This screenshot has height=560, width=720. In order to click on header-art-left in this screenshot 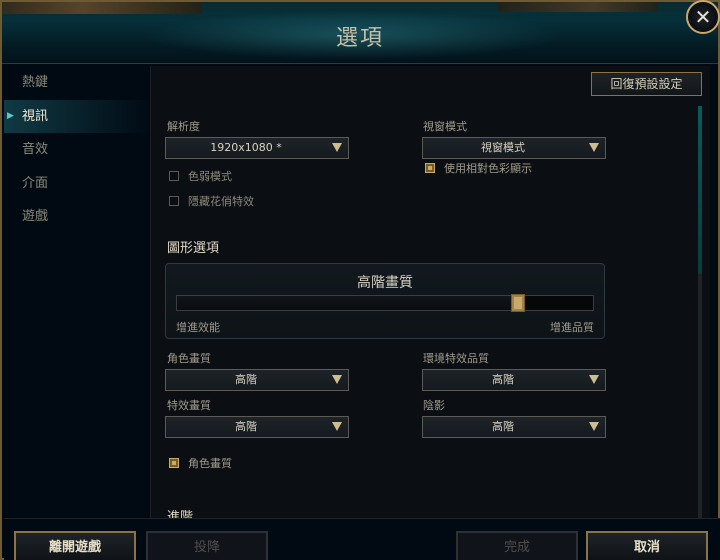, I will do `click(102, 8)`.